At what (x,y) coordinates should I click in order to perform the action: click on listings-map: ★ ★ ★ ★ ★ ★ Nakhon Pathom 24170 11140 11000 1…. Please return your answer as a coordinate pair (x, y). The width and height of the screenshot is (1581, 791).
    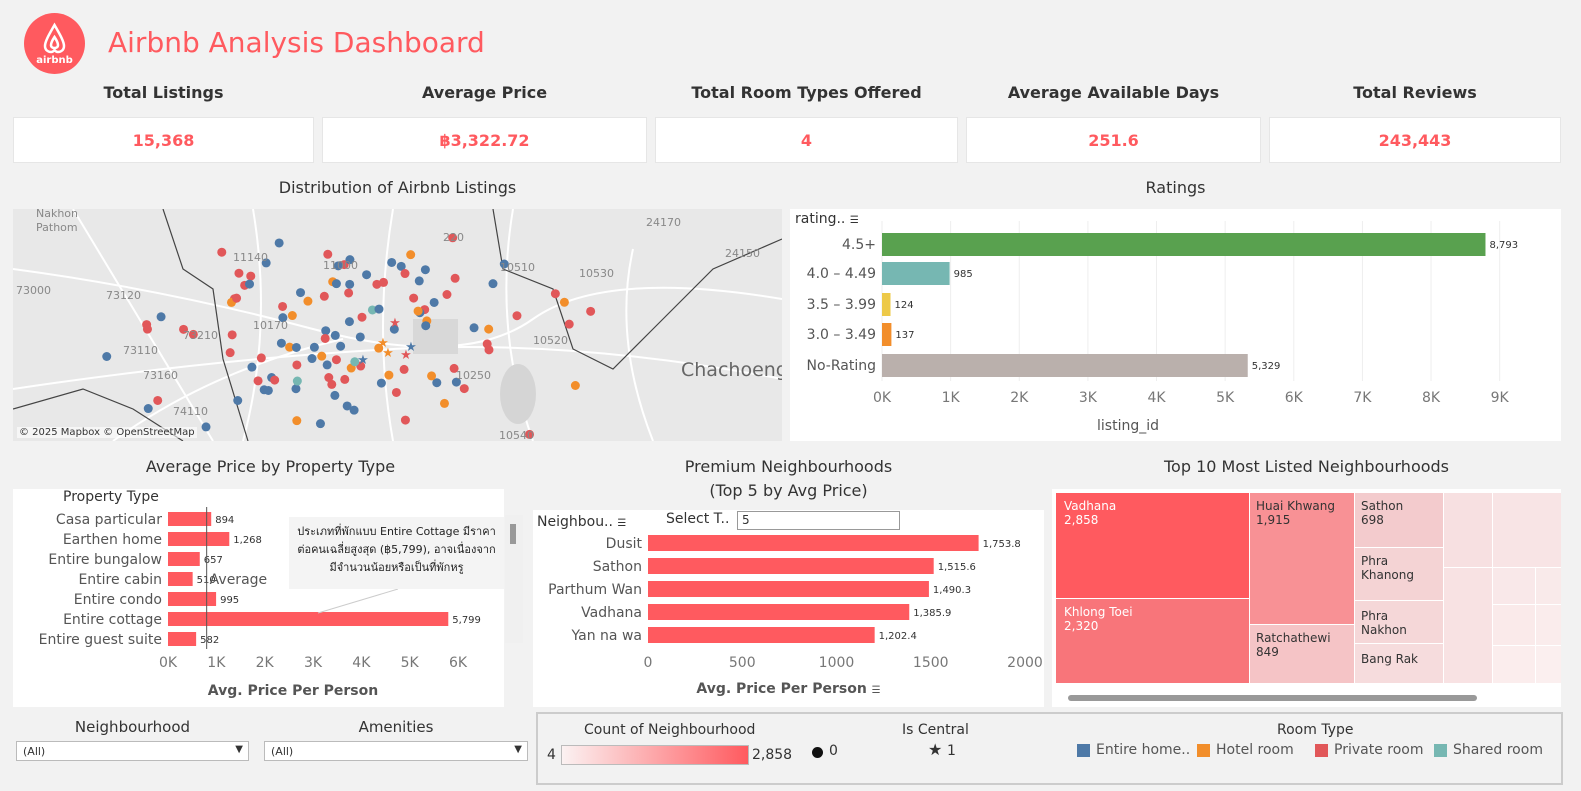
    Looking at the image, I should click on (397, 325).